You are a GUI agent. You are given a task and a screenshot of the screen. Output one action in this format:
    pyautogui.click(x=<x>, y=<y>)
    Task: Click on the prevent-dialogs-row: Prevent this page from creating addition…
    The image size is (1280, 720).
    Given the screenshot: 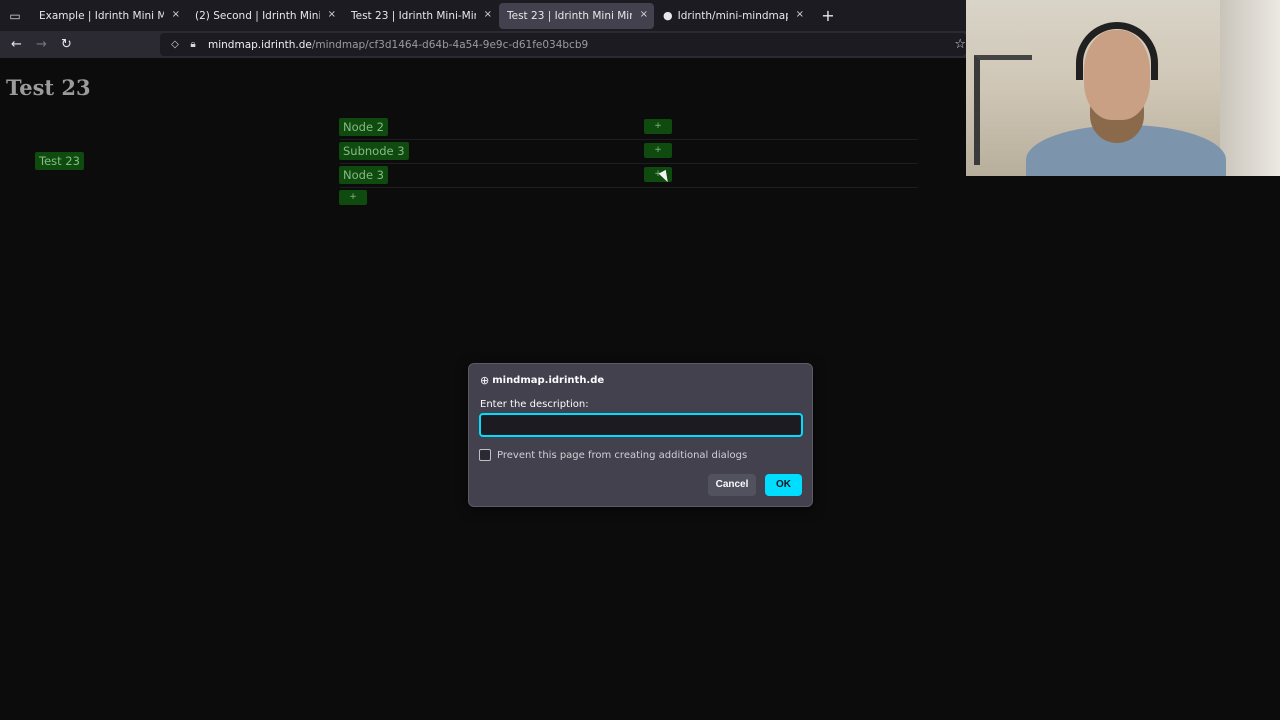 What is the action you would take?
    pyautogui.click(x=613, y=455)
    